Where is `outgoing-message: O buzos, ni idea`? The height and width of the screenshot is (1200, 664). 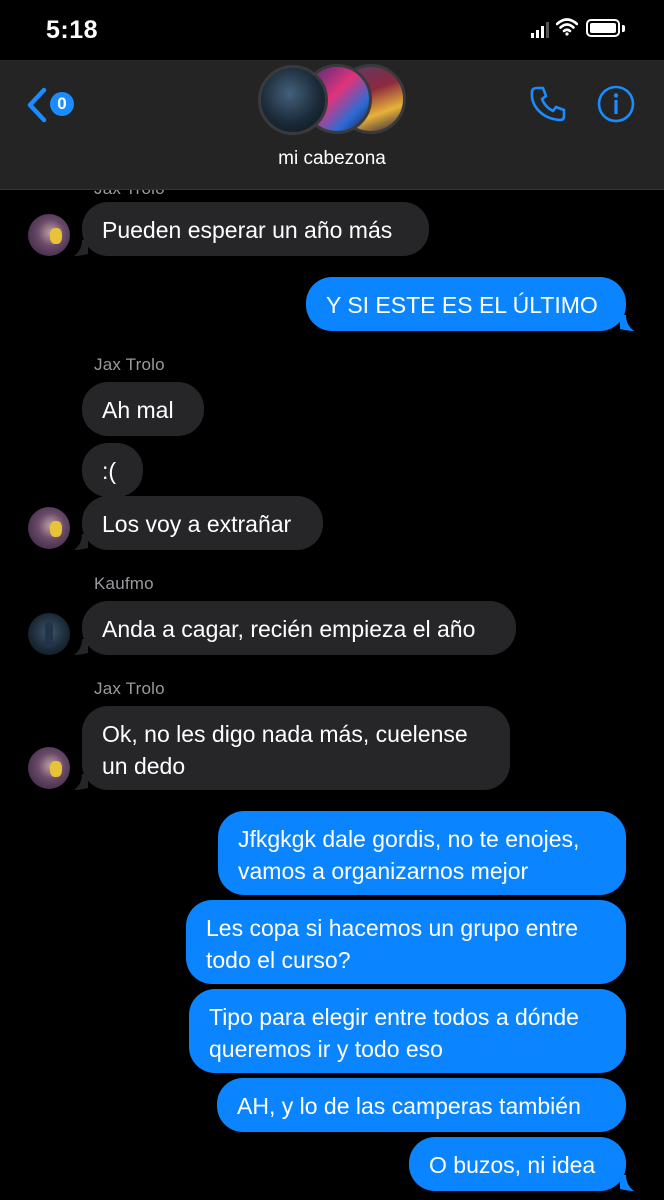
outgoing-message: O buzos, ni idea is located at coordinates (517, 1164).